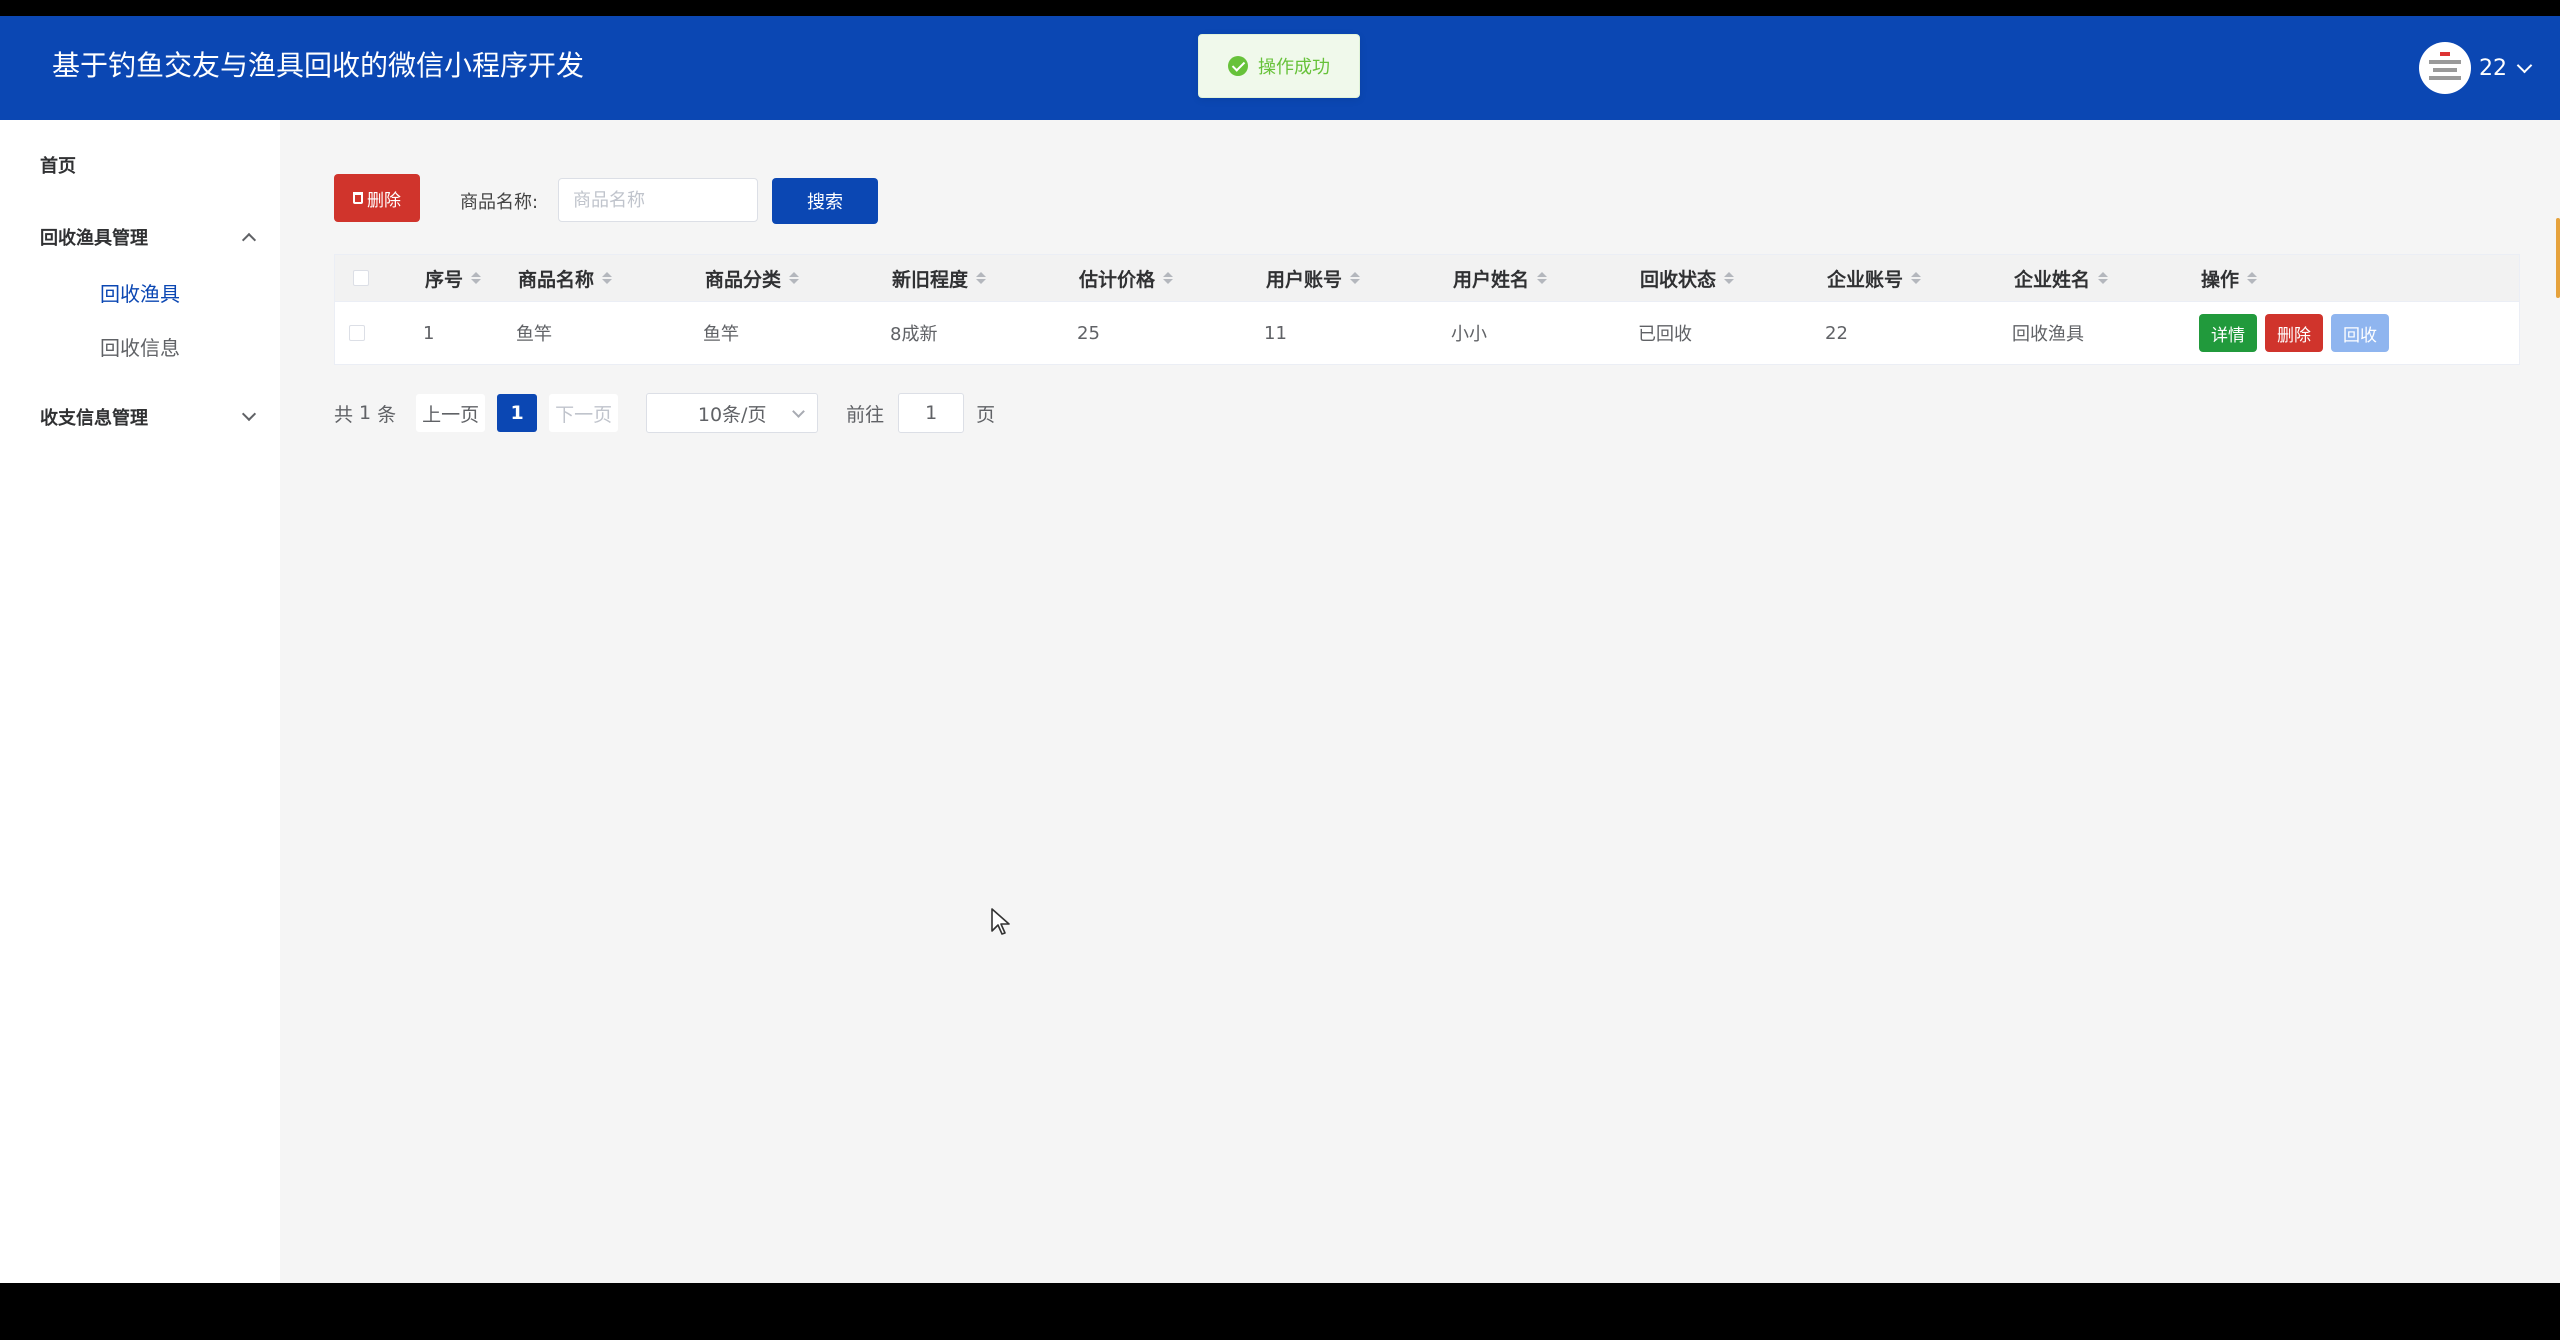 Image resolution: width=2560 pixels, height=1340 pixels. Describe the element at coordinates (140, 346) in the screenshot. I see `sidebar-item-recycle-info: 回收信息` at that location.